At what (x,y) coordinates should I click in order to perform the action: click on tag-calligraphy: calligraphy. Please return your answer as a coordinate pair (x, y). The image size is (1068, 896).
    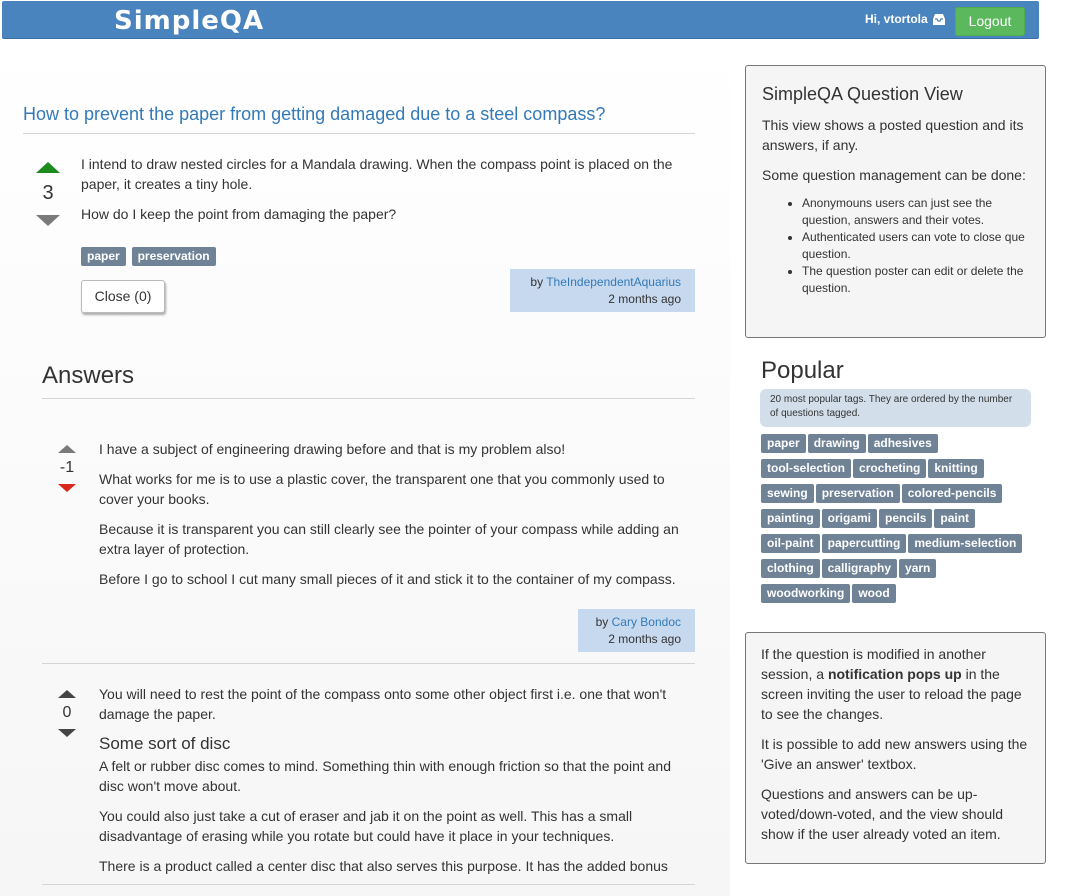
    Looking at the image, I should click on (859, 568).